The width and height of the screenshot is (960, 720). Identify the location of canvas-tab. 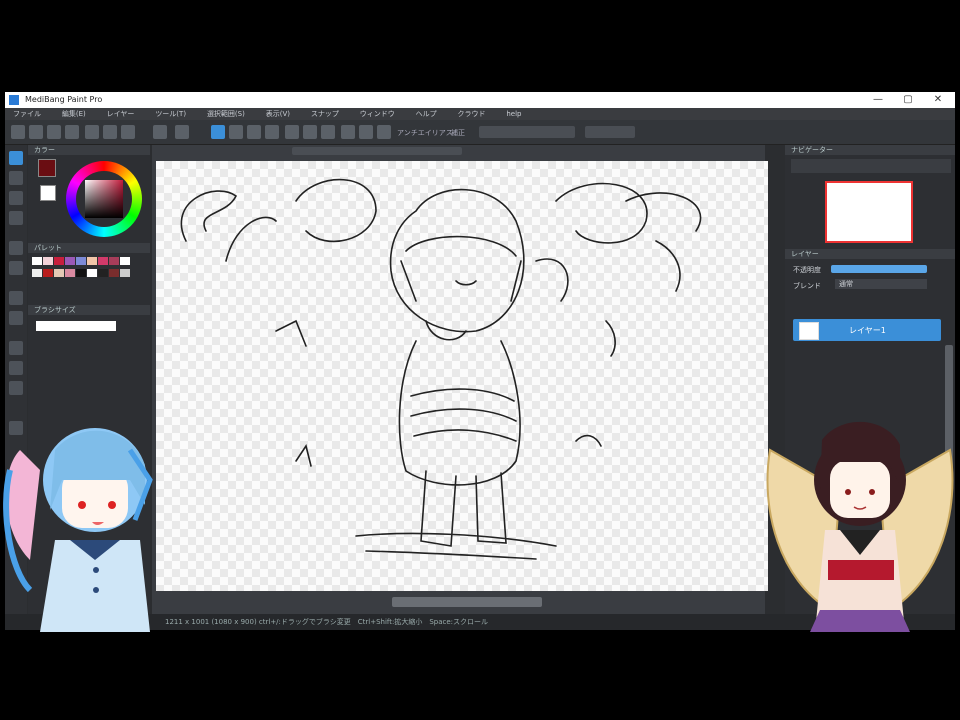
(377, 151).